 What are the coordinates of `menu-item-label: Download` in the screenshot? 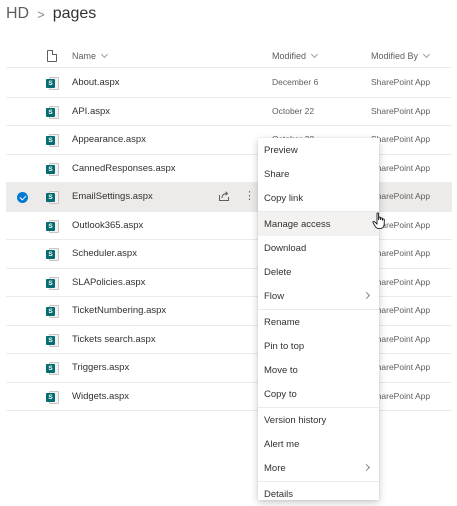 It's located at (285, 248).